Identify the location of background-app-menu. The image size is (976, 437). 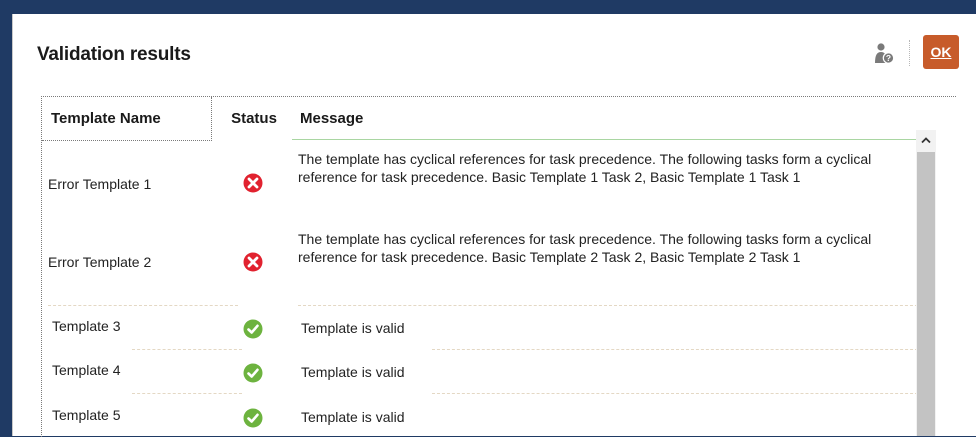
(488, 7).